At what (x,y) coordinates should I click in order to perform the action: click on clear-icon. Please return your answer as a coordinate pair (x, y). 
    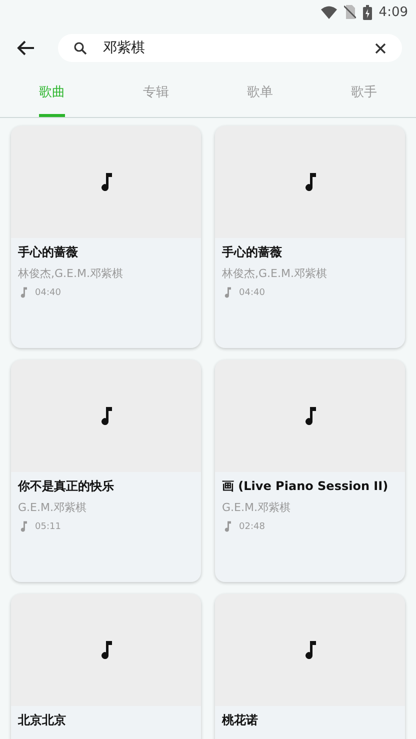
    Looking at the image, I should click on (380, 48).